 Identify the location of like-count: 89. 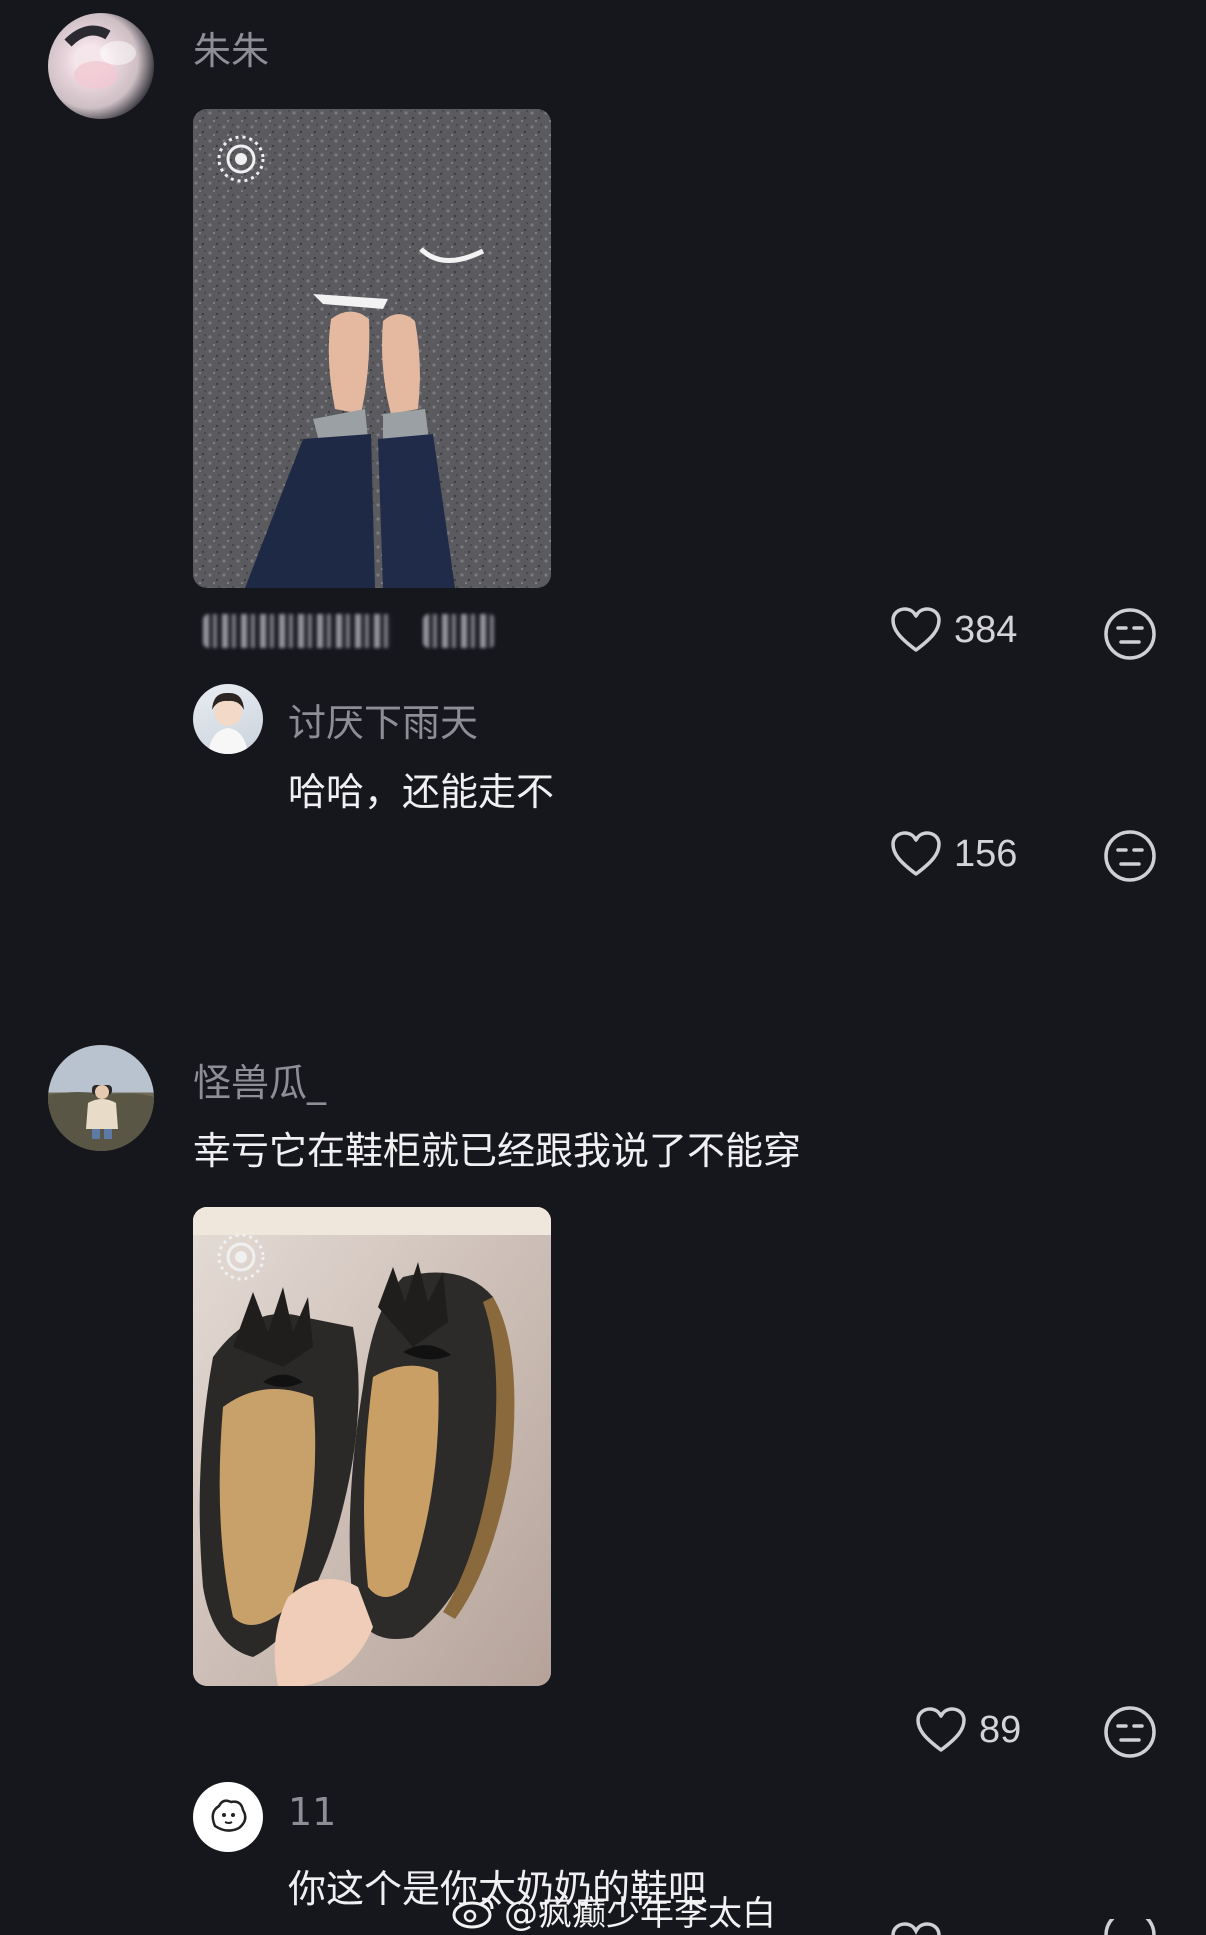
(1000, 1729).